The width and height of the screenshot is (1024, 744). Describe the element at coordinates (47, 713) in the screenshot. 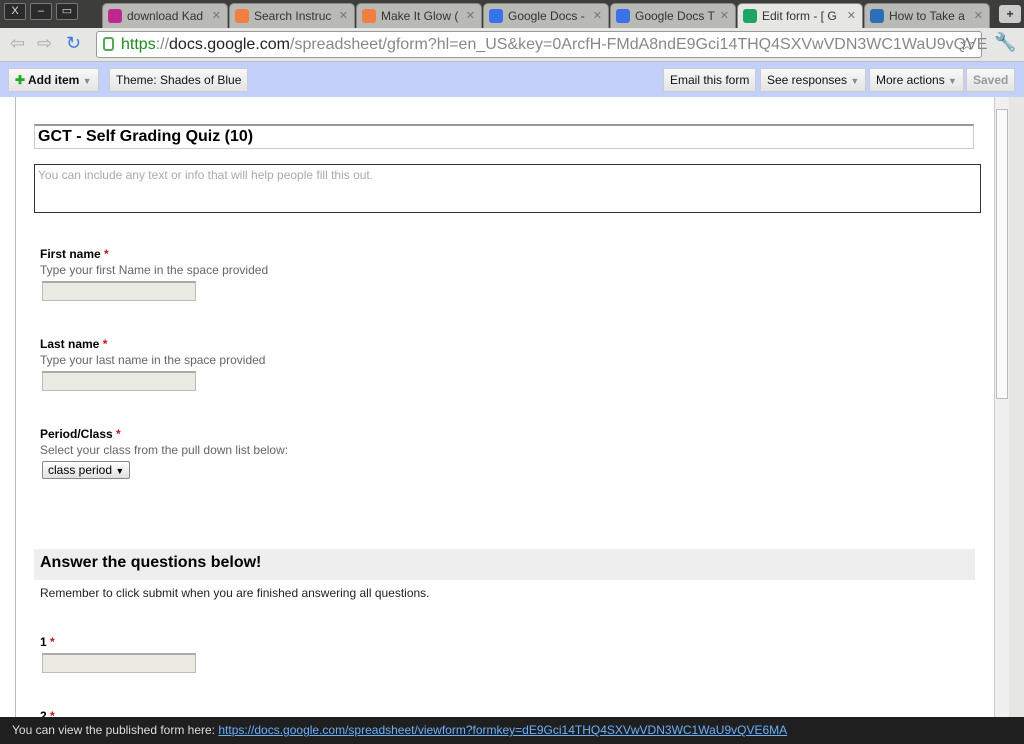

I see `question-2: 2 *` at that location.